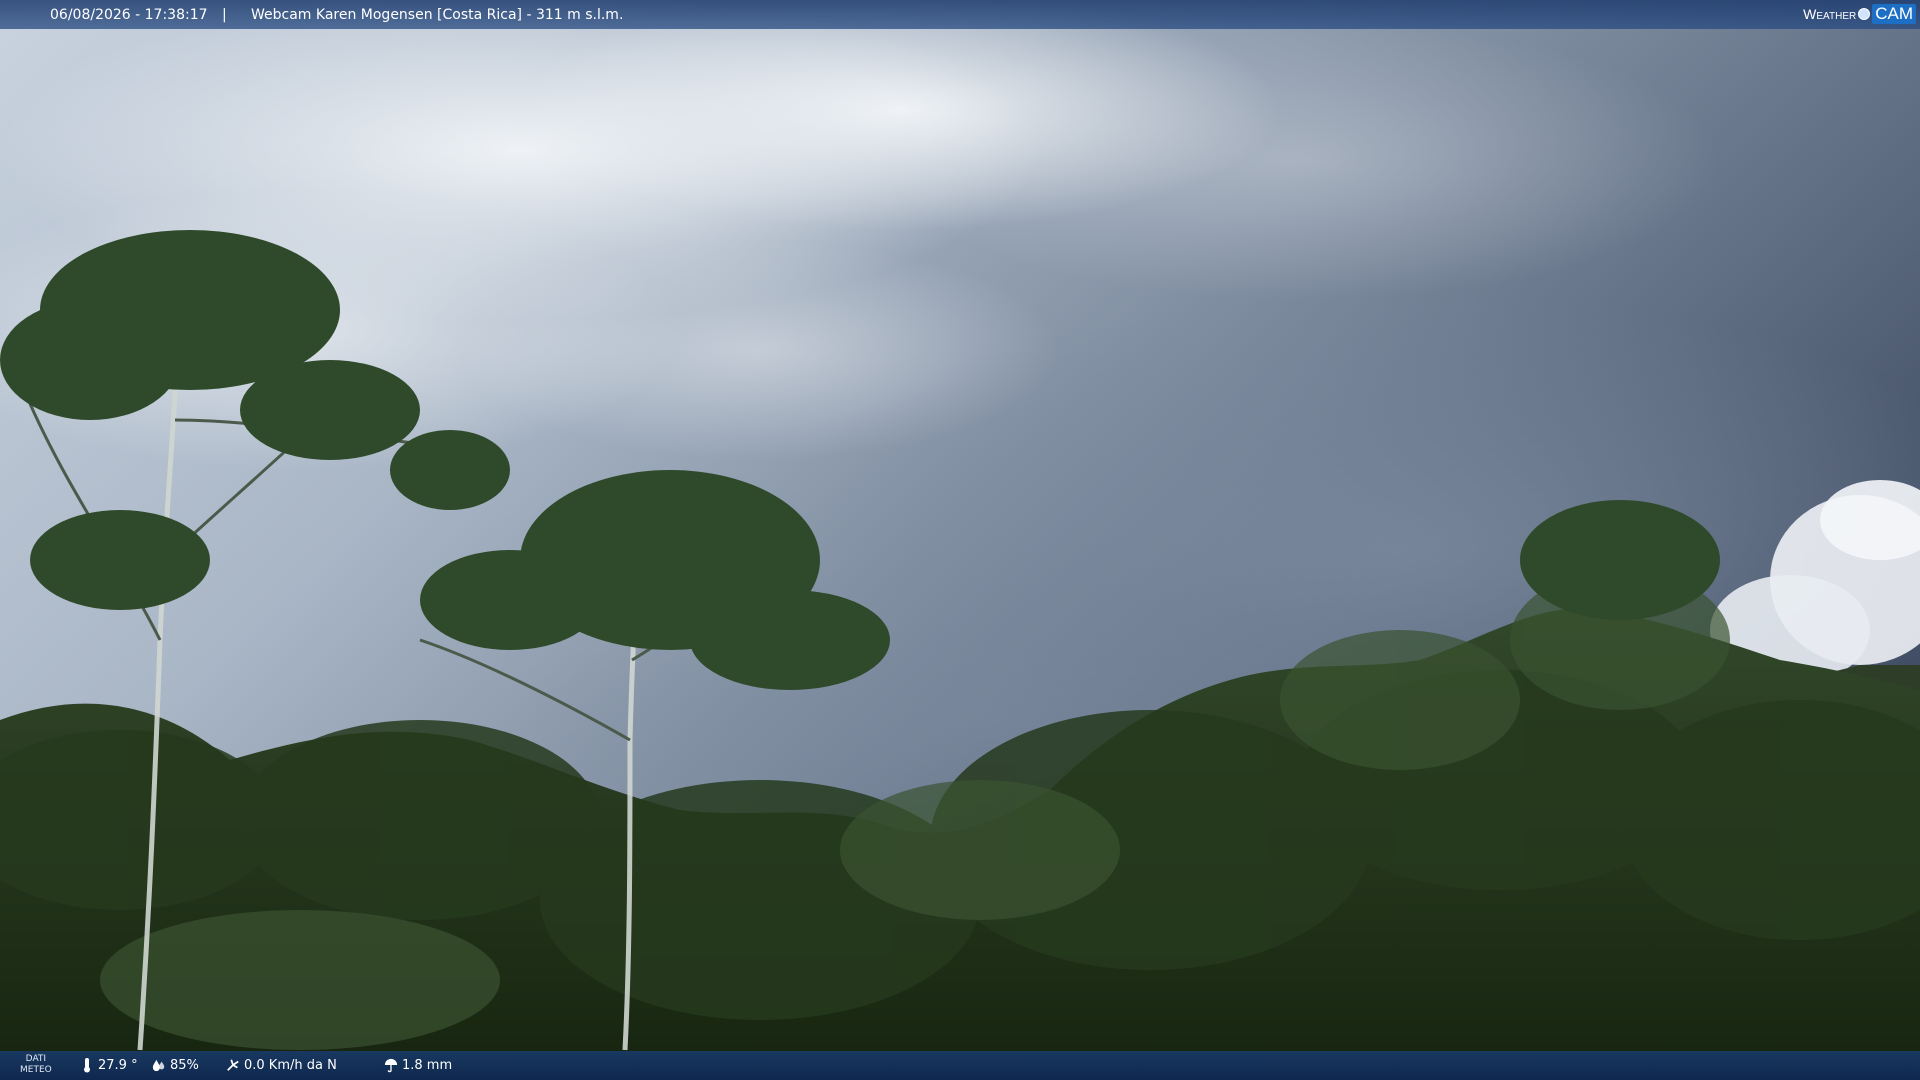 This screenshot has width=1920, height=1080. I want to click on humidity-reading: 85%, so click(175, 1065).